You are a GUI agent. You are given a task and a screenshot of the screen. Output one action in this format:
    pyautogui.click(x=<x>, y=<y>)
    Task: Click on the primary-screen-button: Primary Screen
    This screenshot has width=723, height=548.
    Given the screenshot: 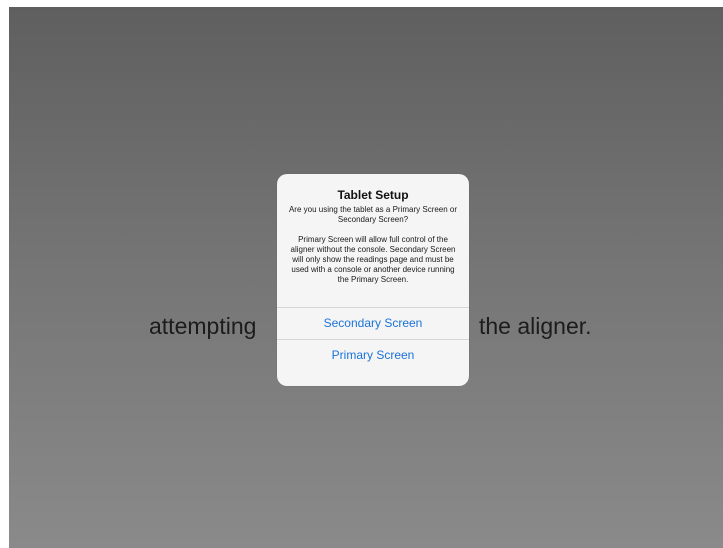 What is the action you would take?
    pyautogui.click(x=373, y=355)
    